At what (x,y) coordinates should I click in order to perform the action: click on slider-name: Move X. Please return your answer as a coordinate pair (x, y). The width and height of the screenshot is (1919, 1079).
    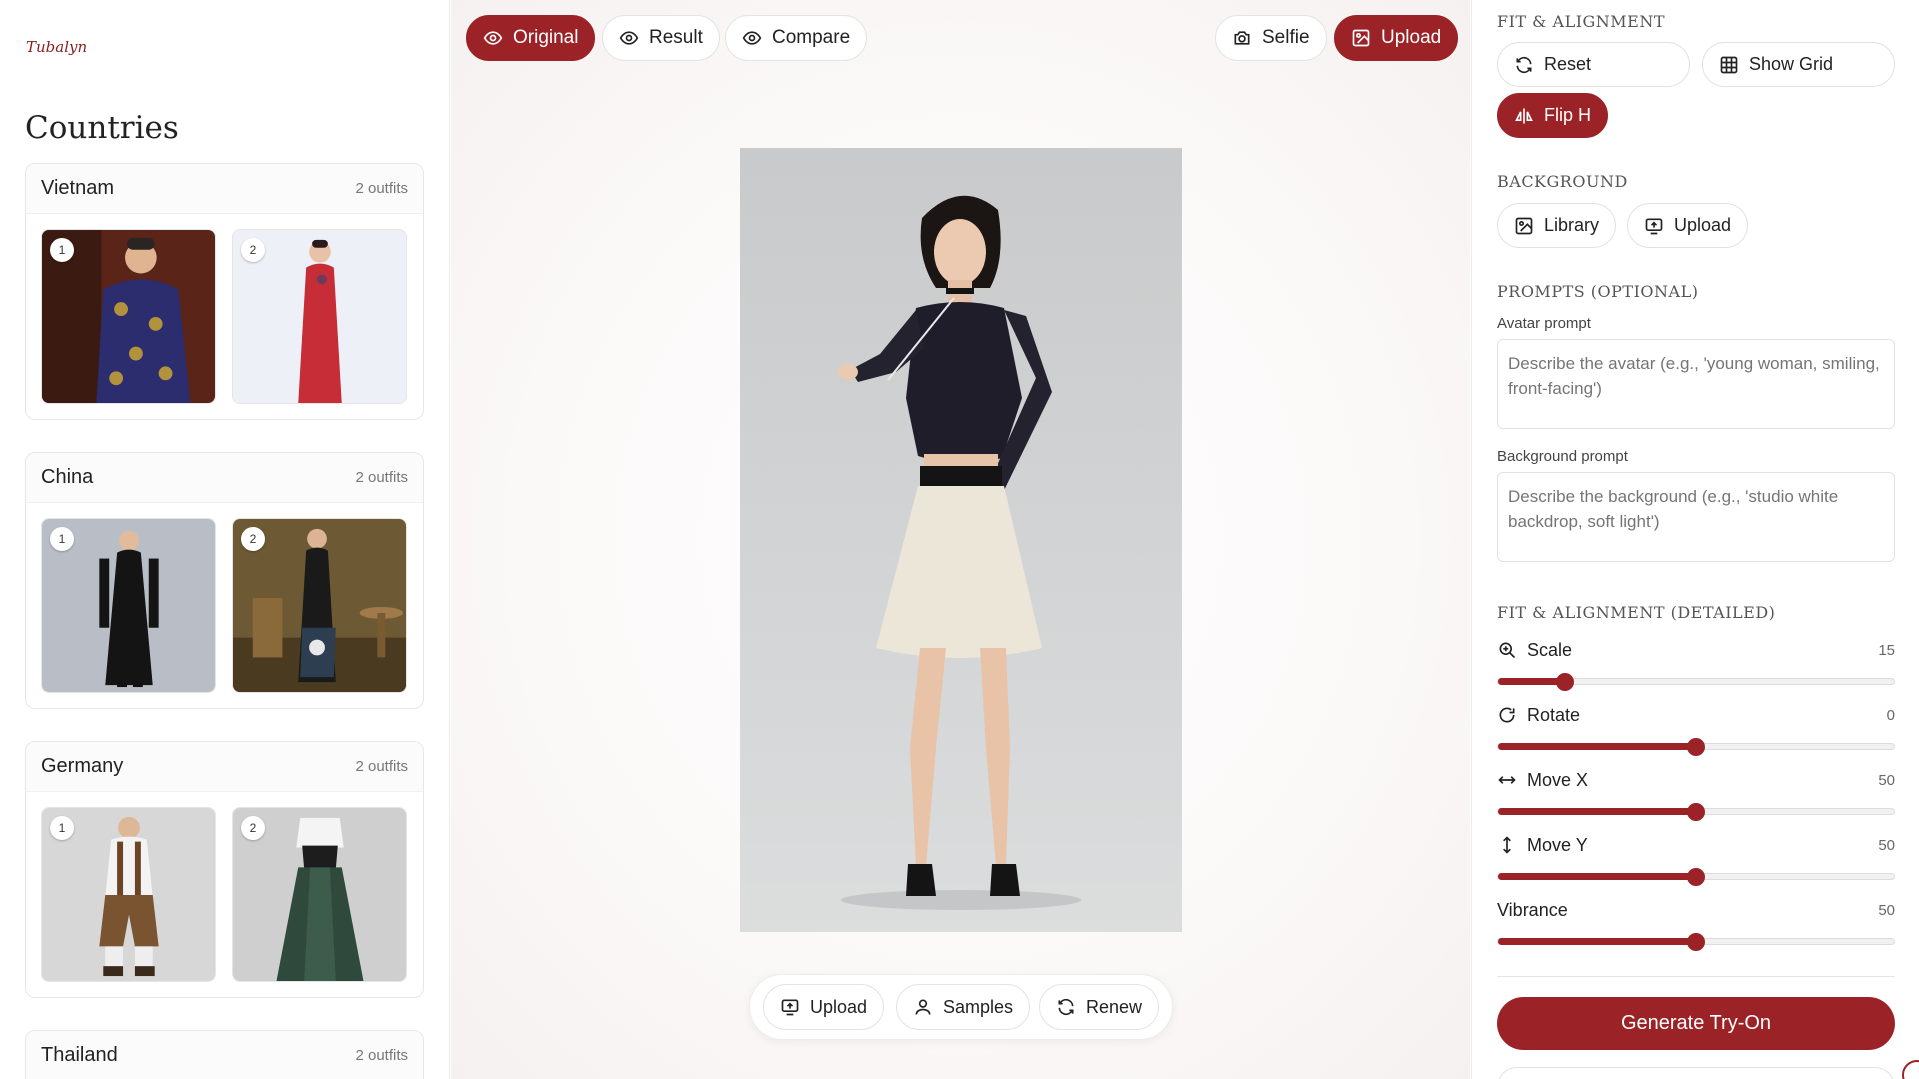
    Looking at the image, I should click on (1558, 779).